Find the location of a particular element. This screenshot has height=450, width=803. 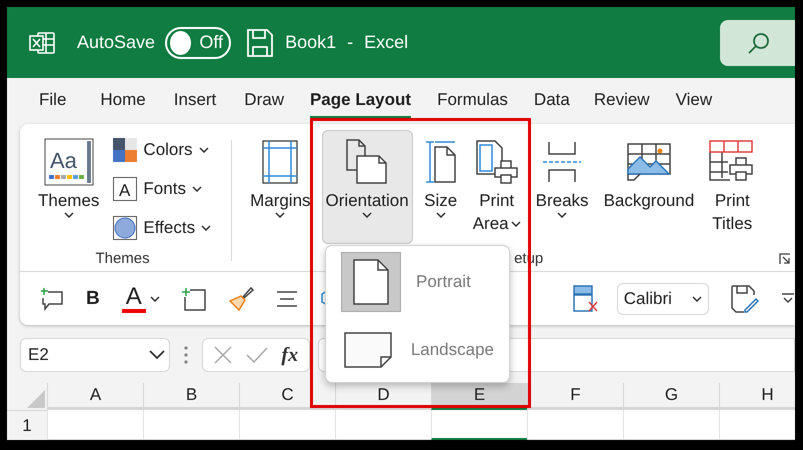

background-button: Background is located at coordinates (649, 187).